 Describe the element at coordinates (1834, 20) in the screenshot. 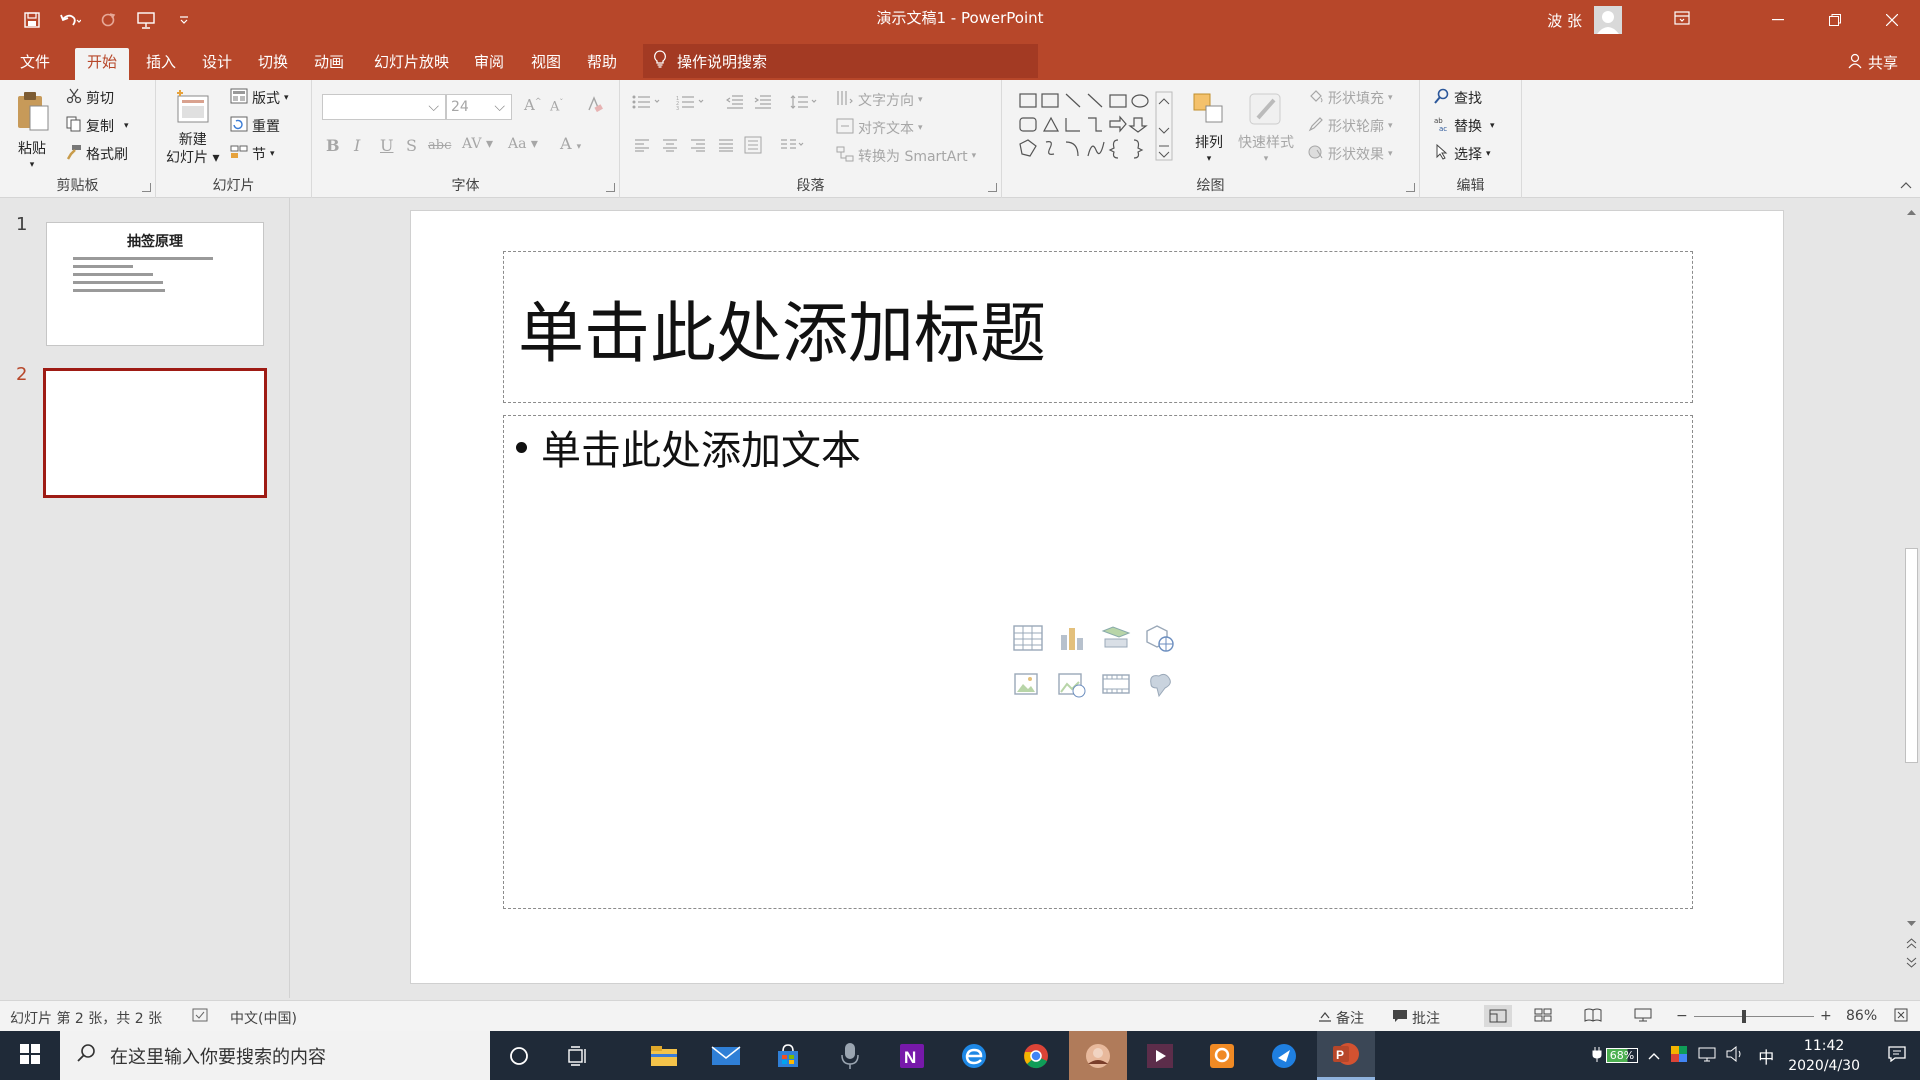

I see `restore-icon` at that location.